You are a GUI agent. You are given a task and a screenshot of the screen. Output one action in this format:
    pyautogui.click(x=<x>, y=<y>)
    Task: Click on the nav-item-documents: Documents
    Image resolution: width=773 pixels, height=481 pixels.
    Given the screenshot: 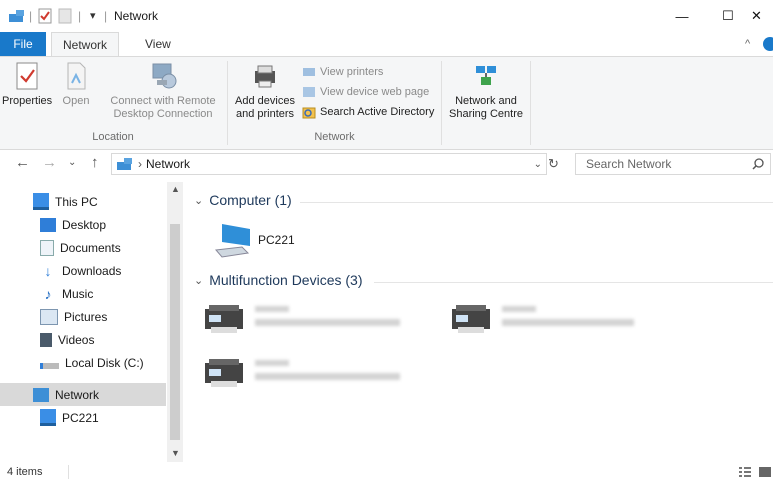 What is the action you would take?
    pyautogui.click(x=83, y=247)
    